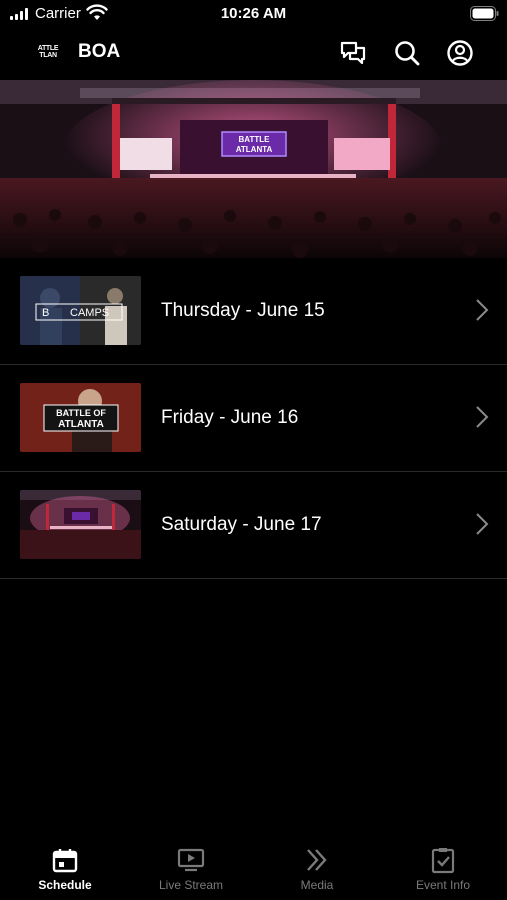  I want to click on tab-label: Live Stream, so click(191, 885).